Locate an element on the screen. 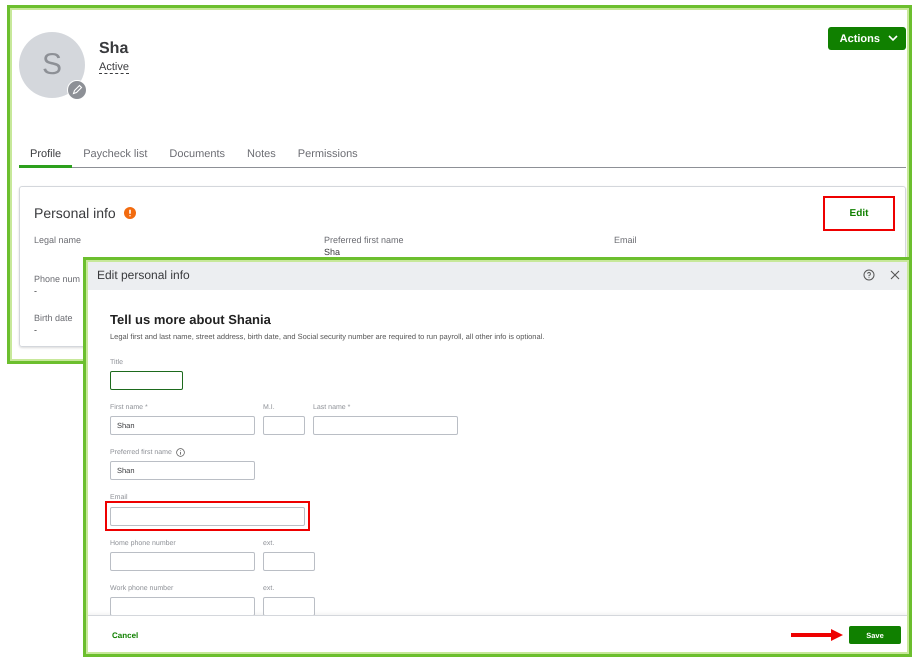  close-icon is located at coordinates (895, 275).